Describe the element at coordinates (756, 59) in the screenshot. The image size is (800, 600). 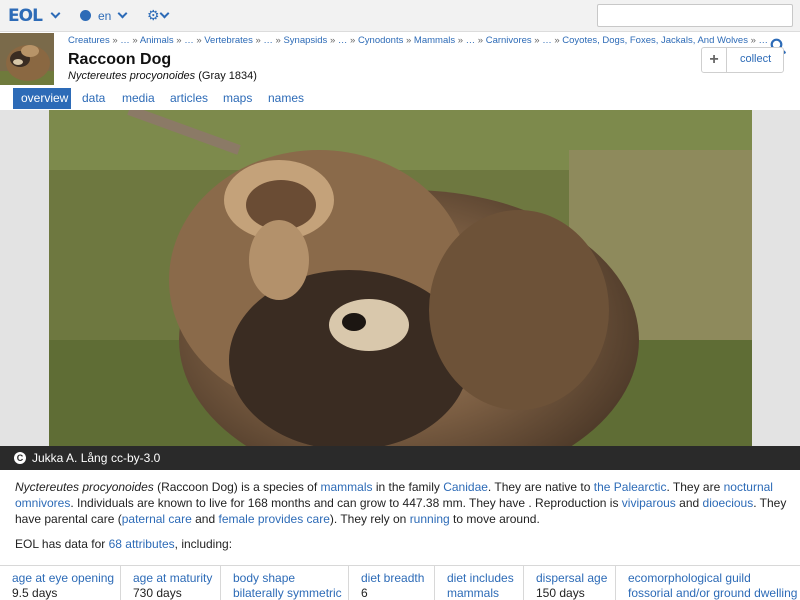
I see `collect-label: collect` at that location.